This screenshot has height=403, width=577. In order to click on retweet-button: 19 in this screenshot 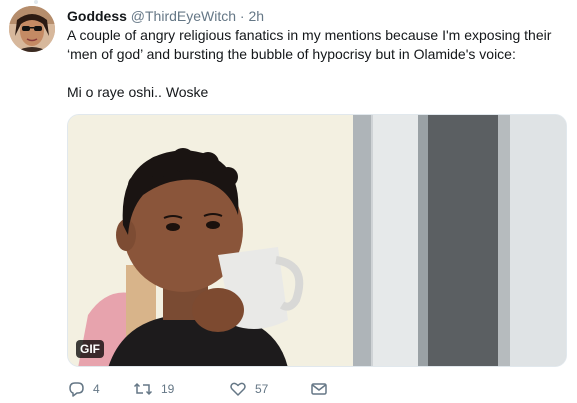, I will do `click(153, 389)`.